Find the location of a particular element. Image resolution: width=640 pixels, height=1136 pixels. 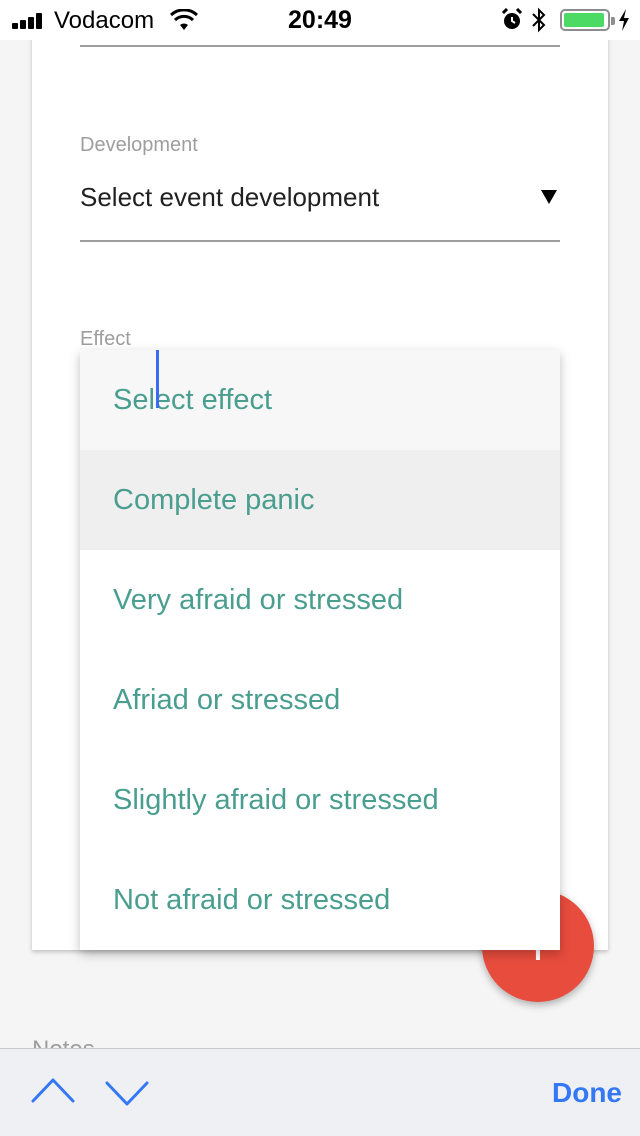

dropdown-arrow-icon is located at coordinates (549, 197).